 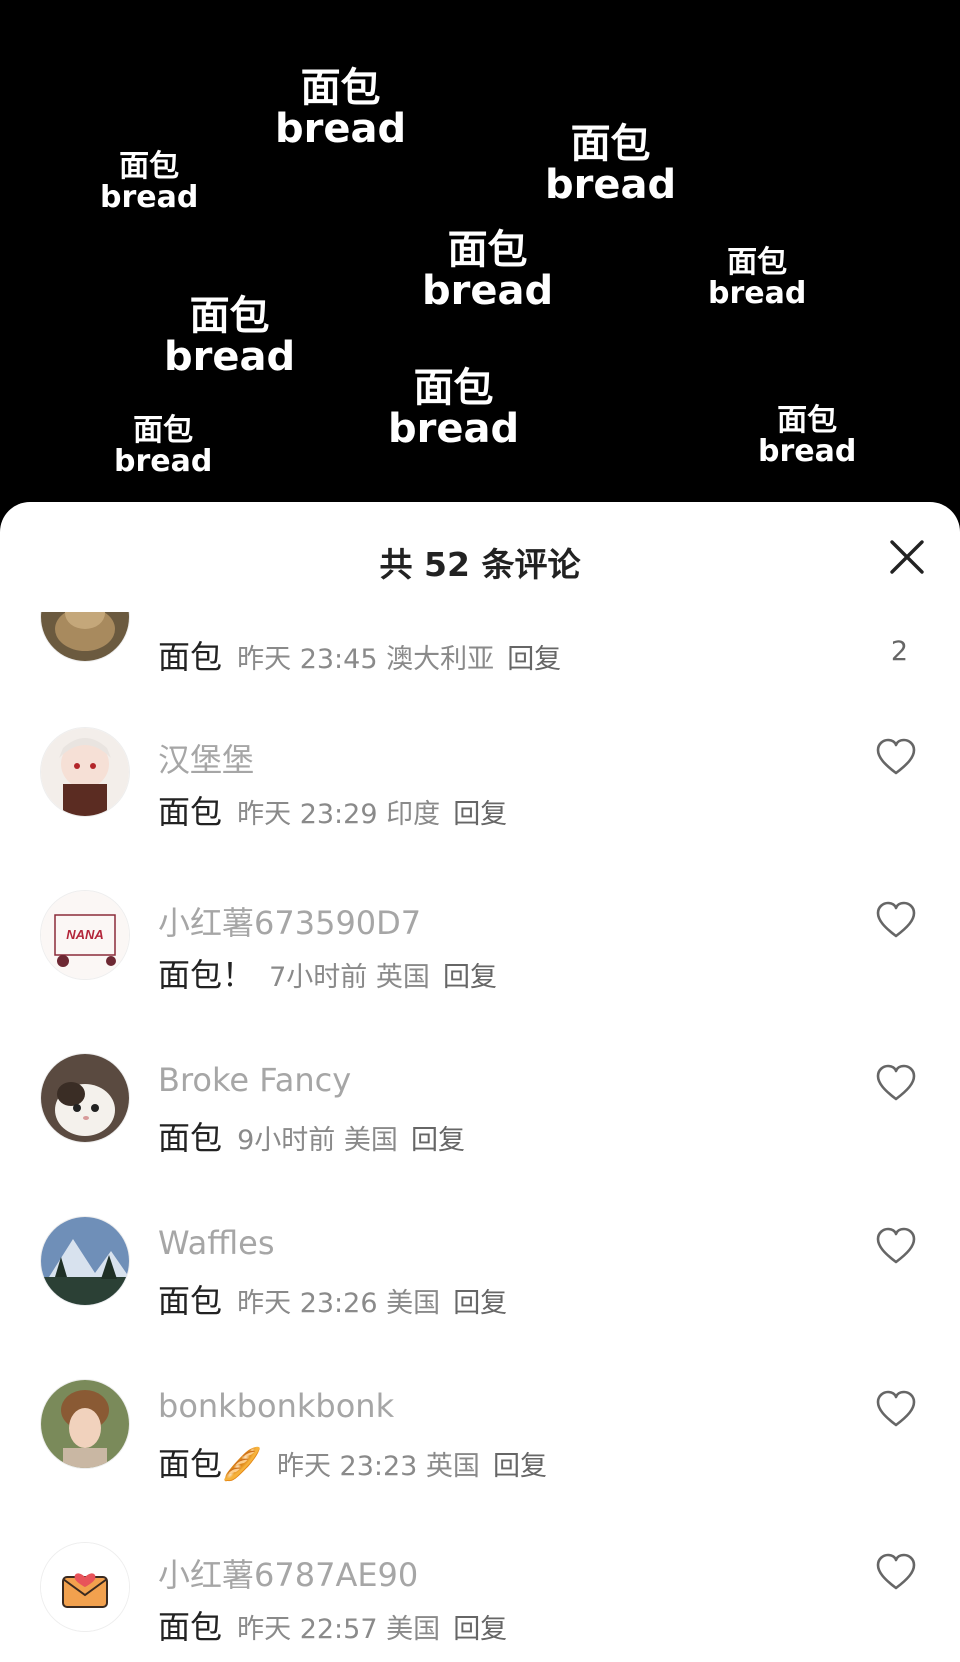 I want to click on comment-item: bonkbonkbonk 面包🥖 昨天 23:23 英国 回复, so click(x=480, y=1460).